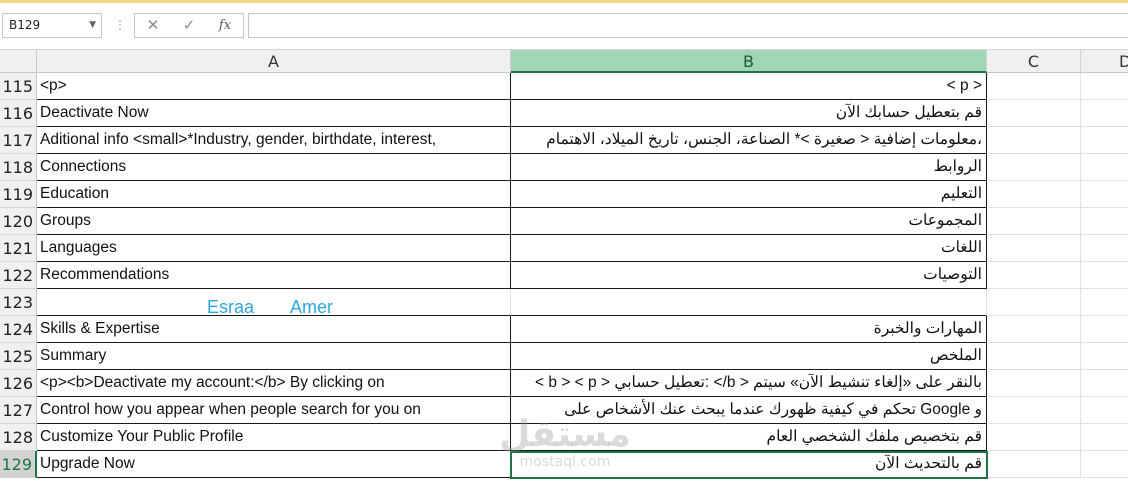 The height and width of the screenshot is (481, 1128). Describe the element at coordinates (274, 329) in the screenshot. I see `cell-a: Skills & Expertise` at that location.